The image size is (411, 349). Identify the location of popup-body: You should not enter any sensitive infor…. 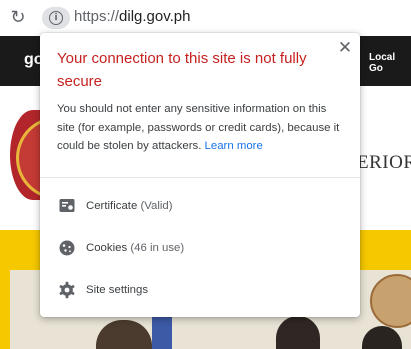
(202, 128).